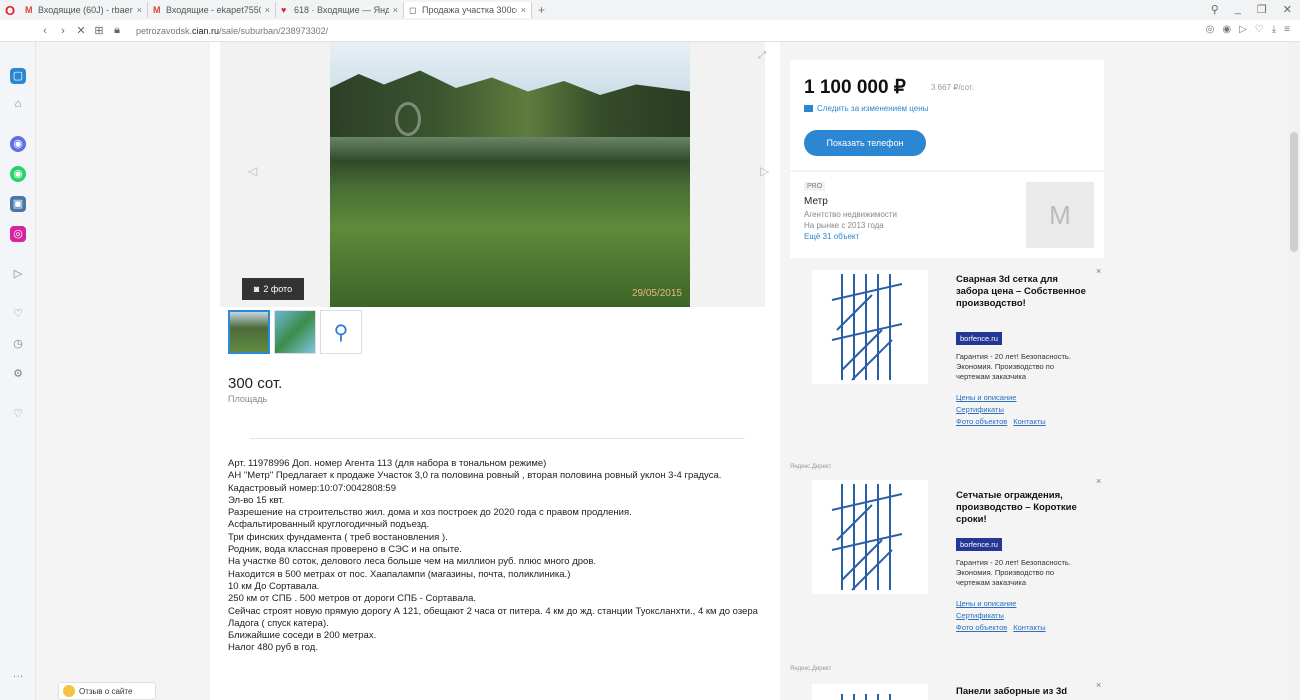  What do you see at coordinates (252, 171) in the screenshot?
I see `prev-photo-icon: ◁` at bounding box center [252, 171].